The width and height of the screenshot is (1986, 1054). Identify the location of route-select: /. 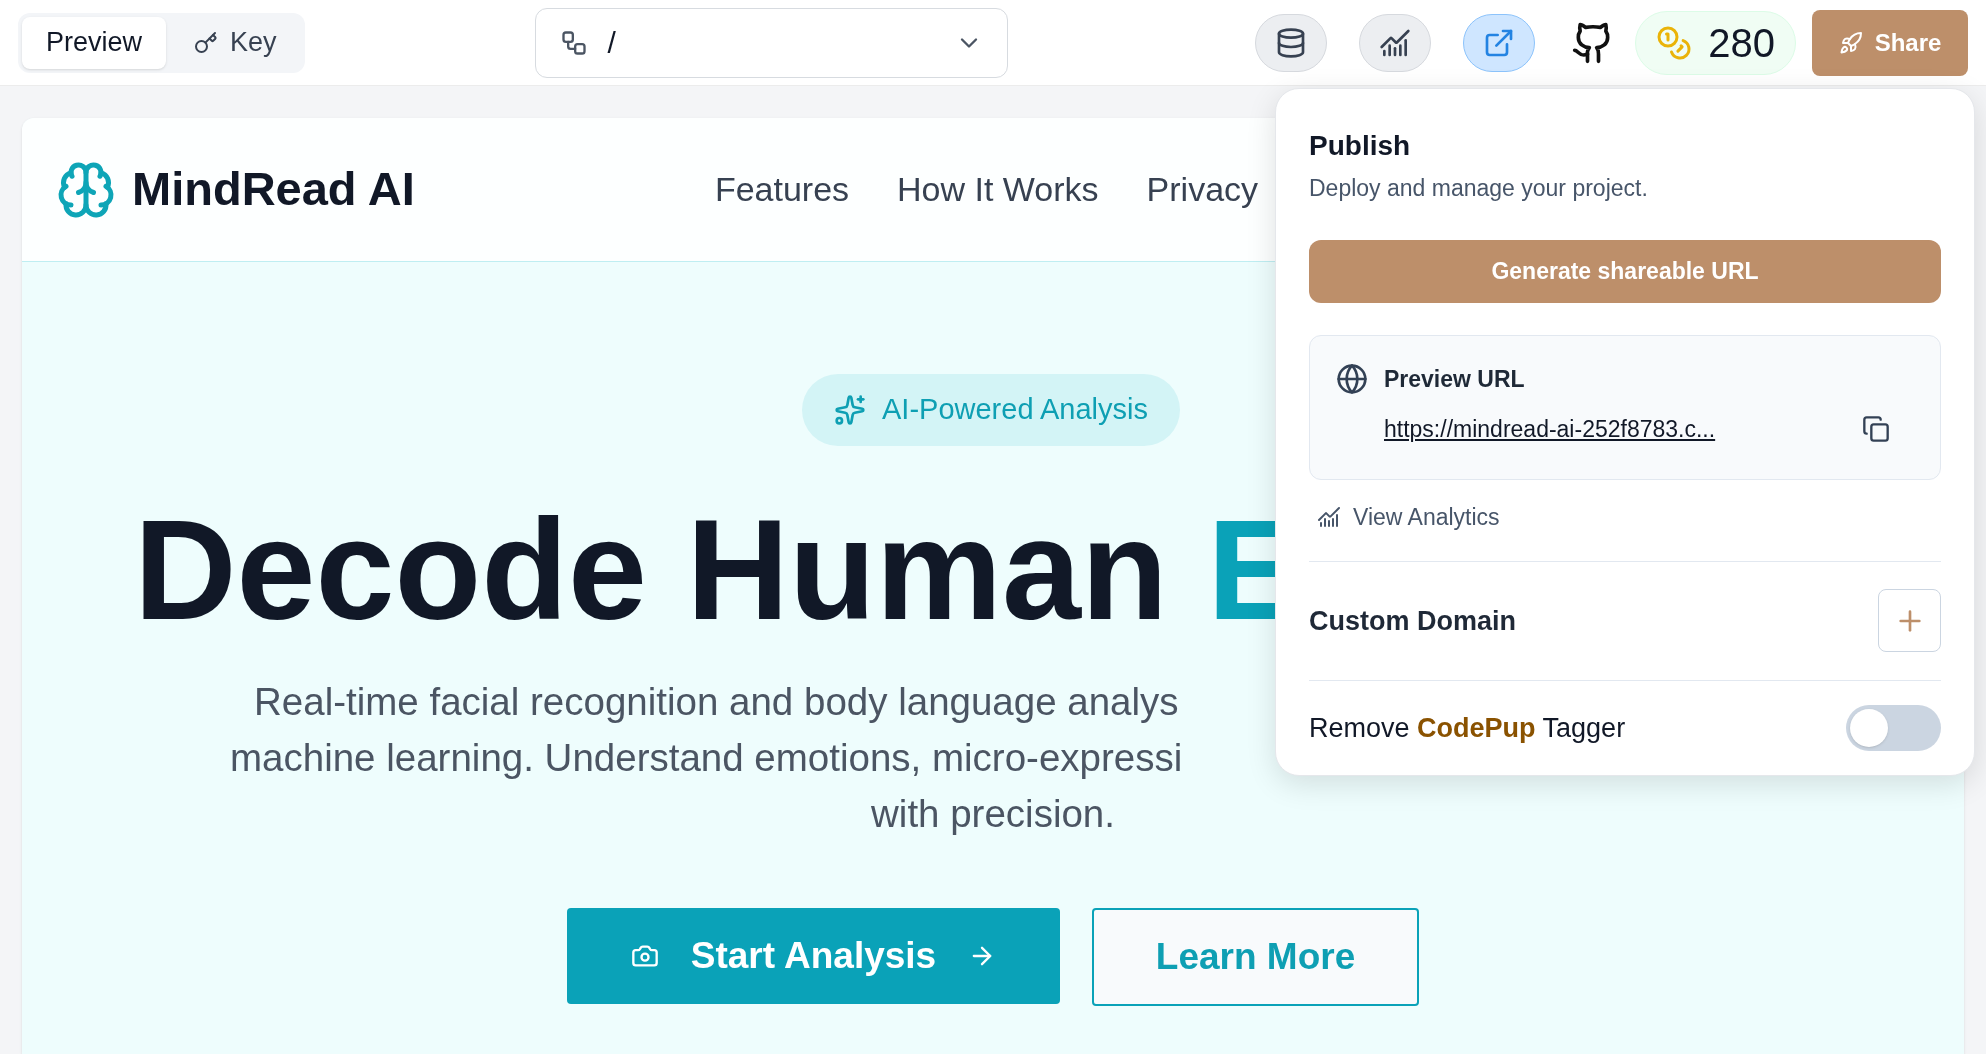
(771, 42).